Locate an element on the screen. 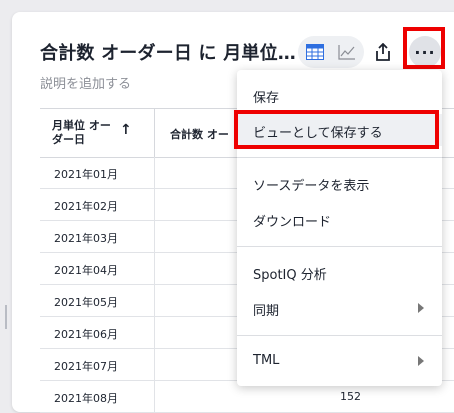  column-header-total: 合計数 オー is located at coordinates (199, 134).